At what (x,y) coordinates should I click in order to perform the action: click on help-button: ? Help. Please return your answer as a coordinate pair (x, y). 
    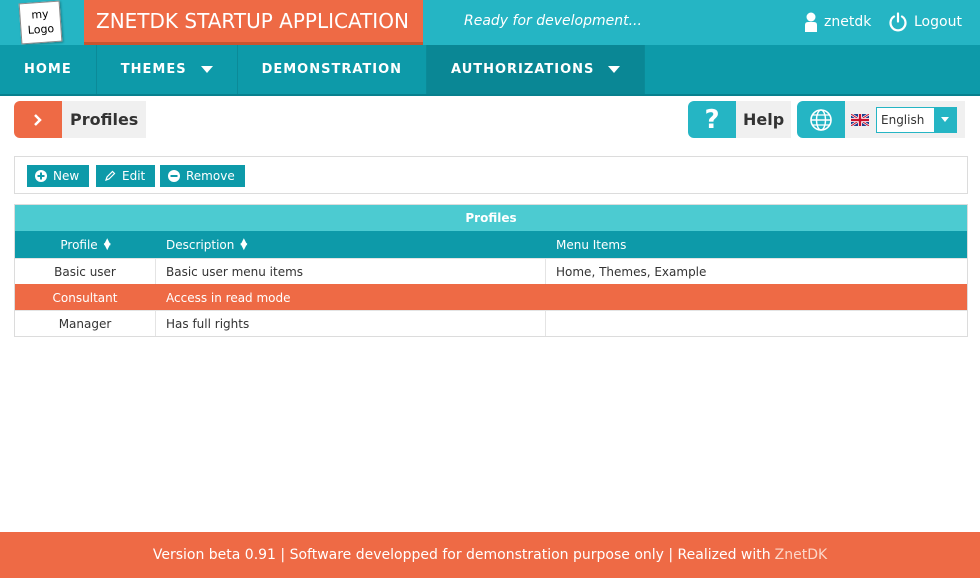
    Looking at the image, I should click on (740, 119).